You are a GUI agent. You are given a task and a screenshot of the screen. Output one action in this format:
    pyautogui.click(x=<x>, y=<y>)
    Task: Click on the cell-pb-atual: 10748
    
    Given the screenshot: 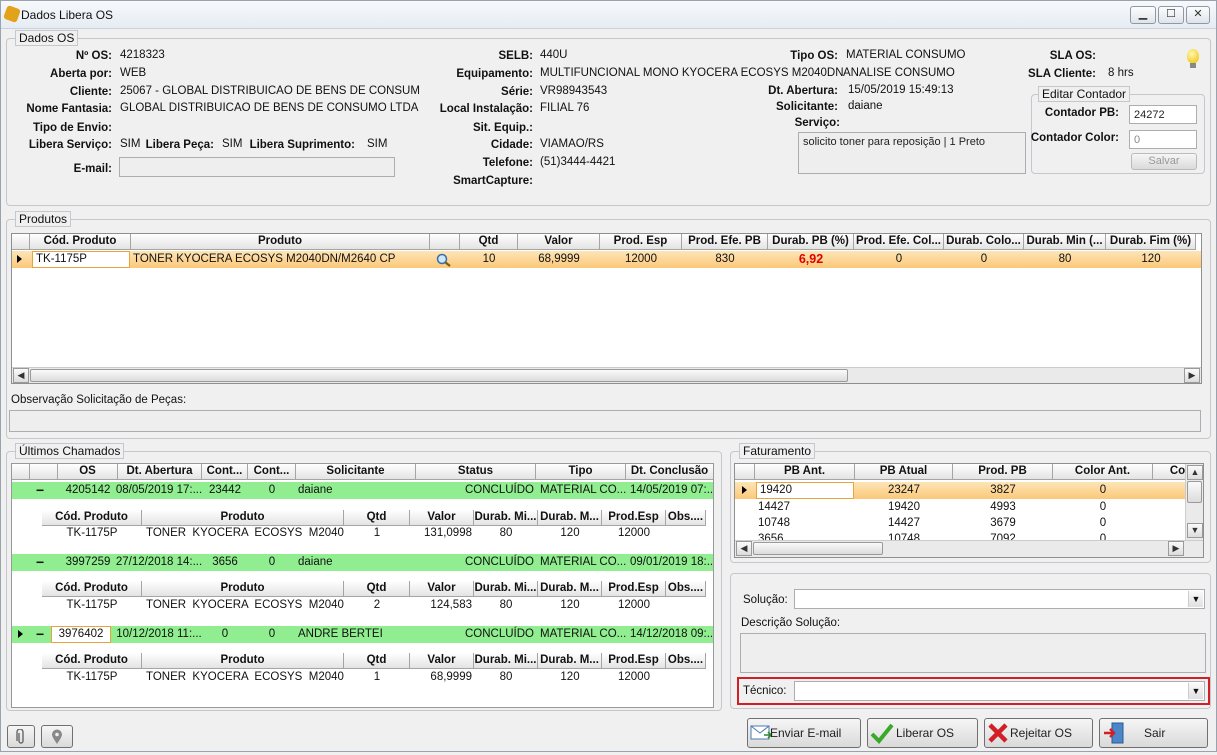 What is the action you would take?
    pyautogui.click(x=904, y=535)
    